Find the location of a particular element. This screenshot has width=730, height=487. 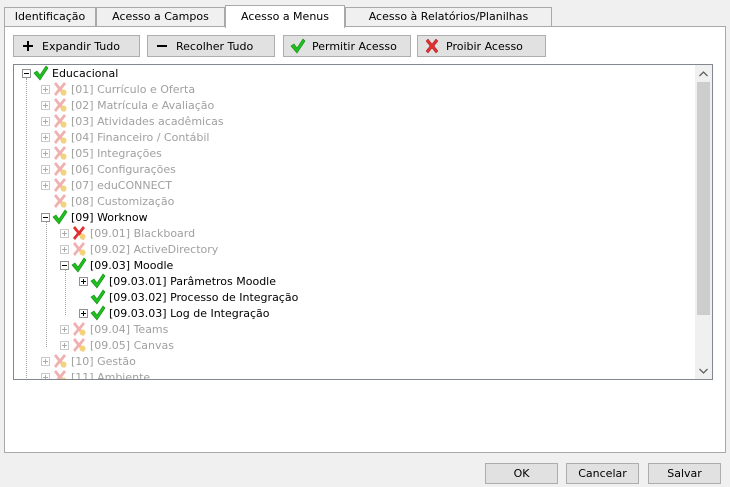

cancel-label: Cancelar is located at coordinates (602, 473).